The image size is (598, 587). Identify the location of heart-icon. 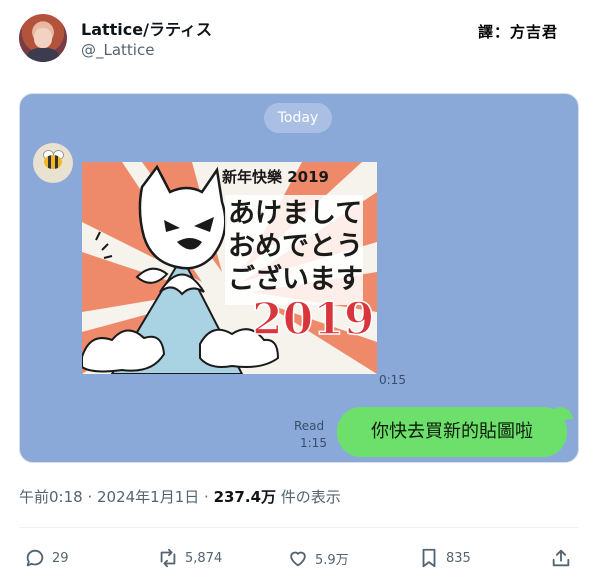
(298, 559).